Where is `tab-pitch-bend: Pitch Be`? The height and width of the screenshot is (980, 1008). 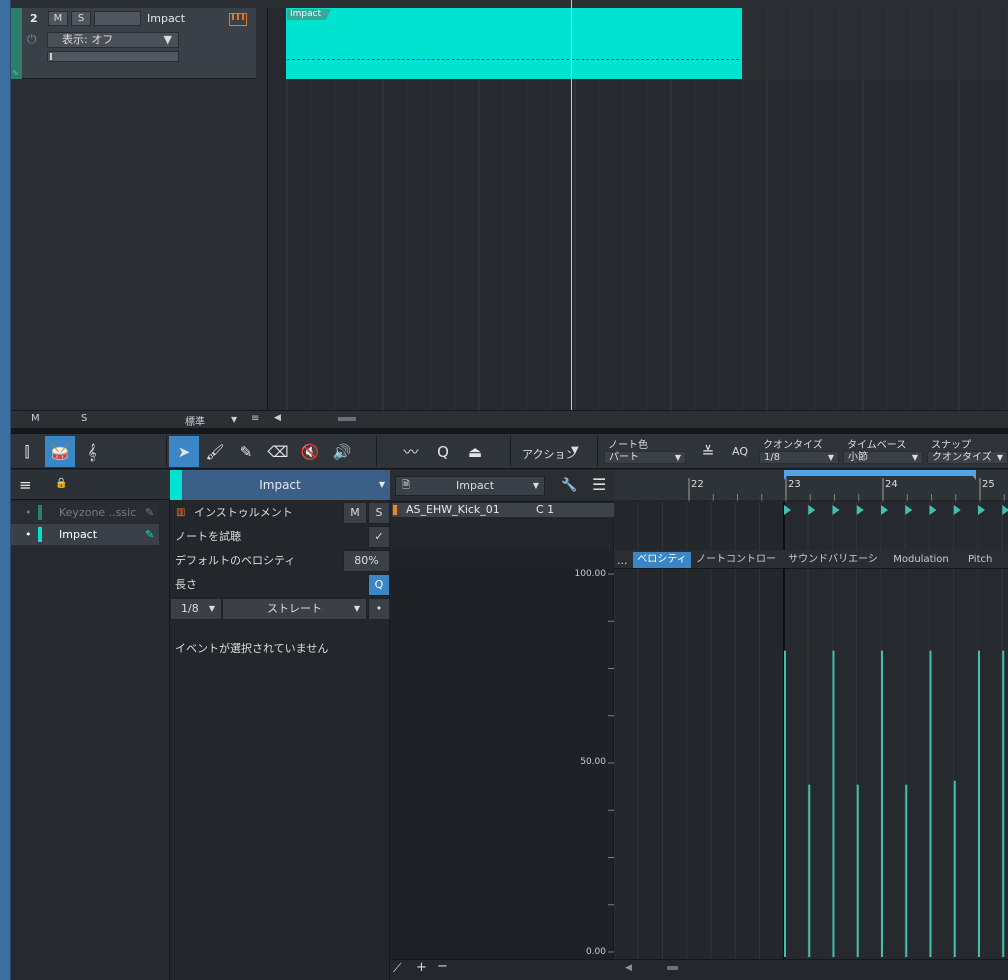
tab-pitch-bend: Pitch Be is located at coordinates (985, 566).